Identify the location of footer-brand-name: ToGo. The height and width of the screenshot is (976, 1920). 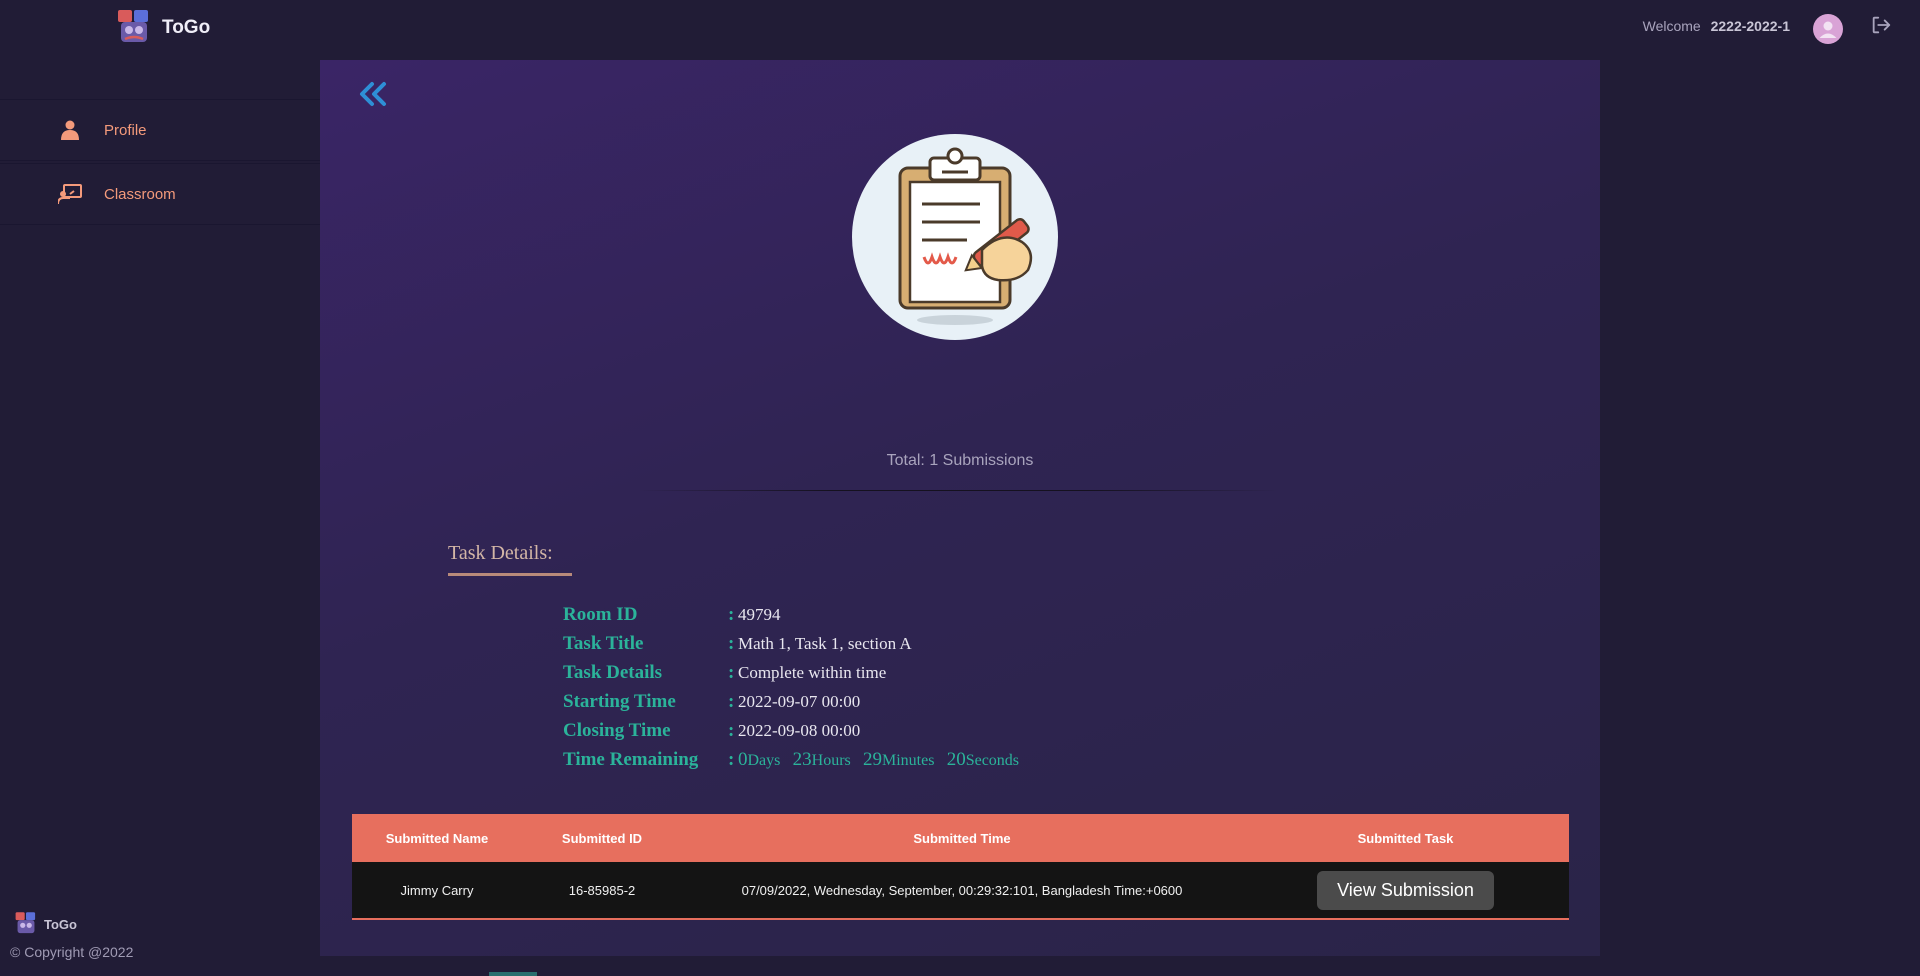
(60, 924).